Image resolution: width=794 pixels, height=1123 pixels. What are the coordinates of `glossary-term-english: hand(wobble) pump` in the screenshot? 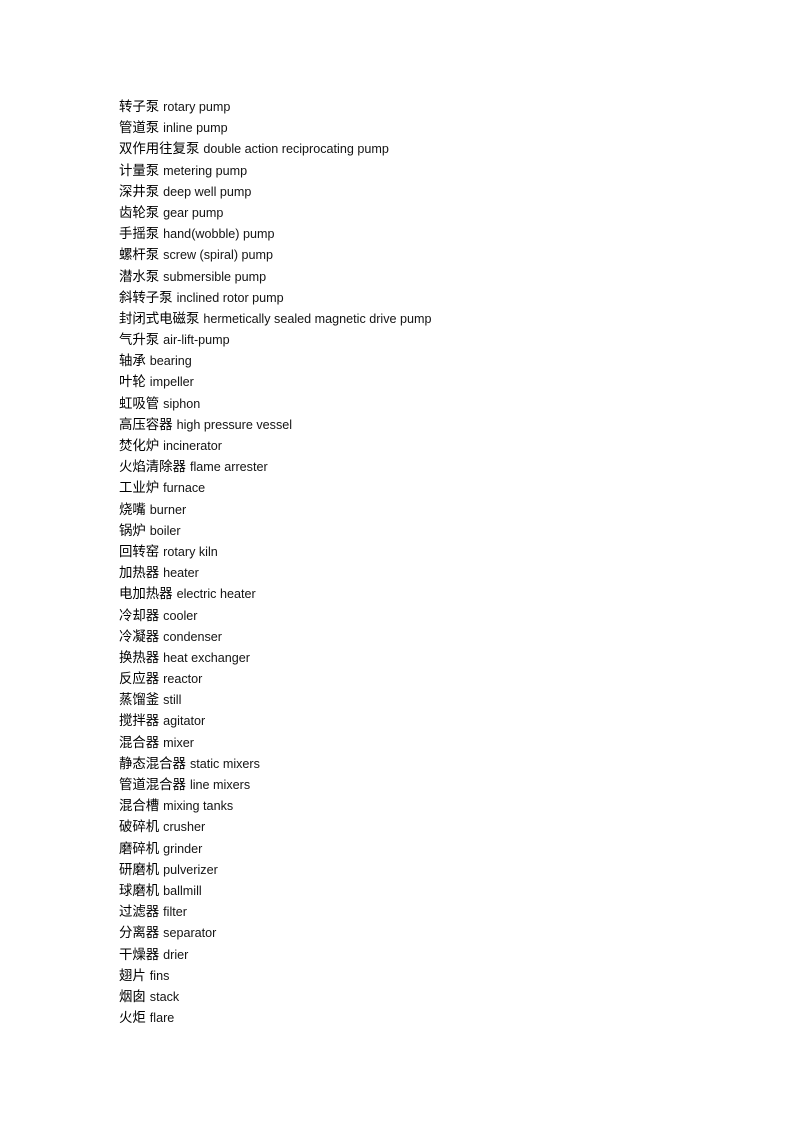 It's located at (219, 234).